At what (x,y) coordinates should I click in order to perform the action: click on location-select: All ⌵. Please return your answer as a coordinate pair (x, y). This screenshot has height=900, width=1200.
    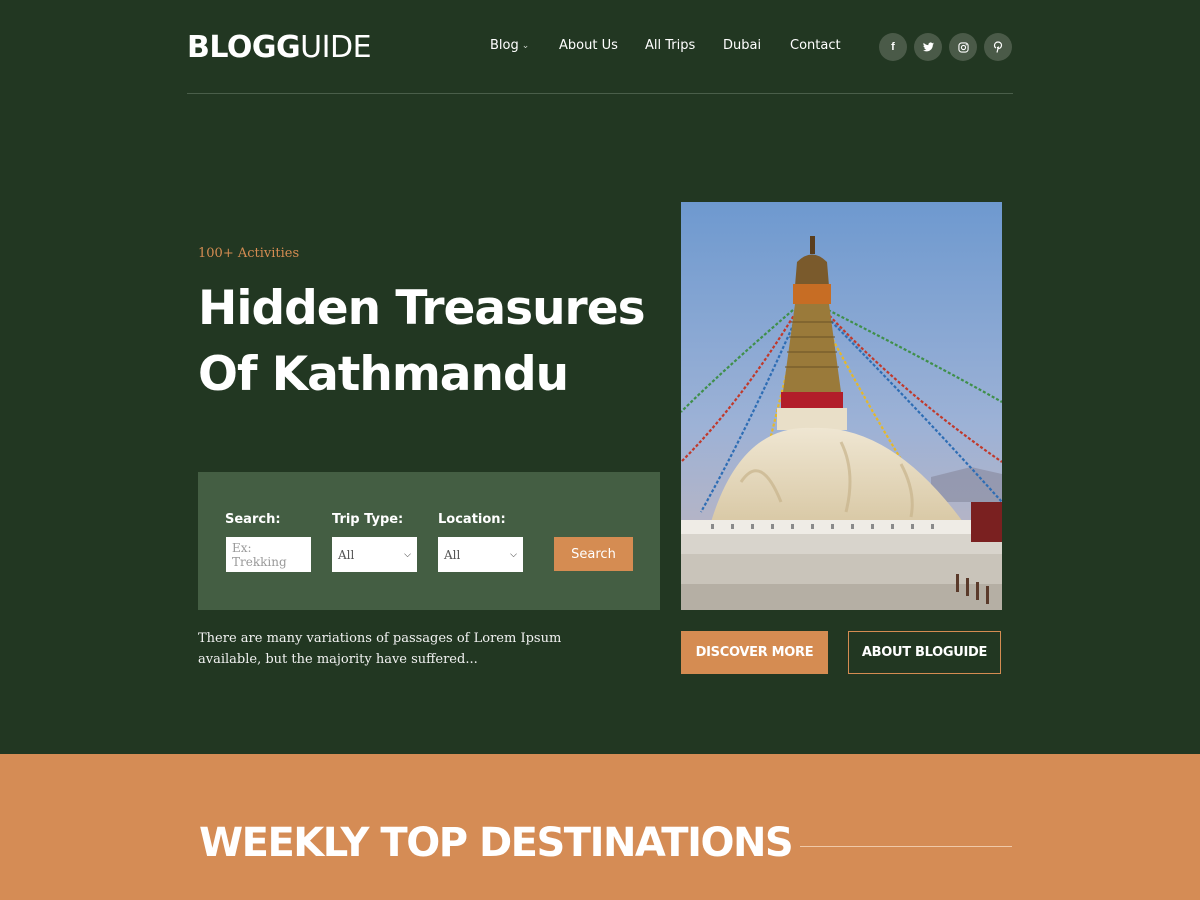
    Looking at the image, I should click on (480, 554).